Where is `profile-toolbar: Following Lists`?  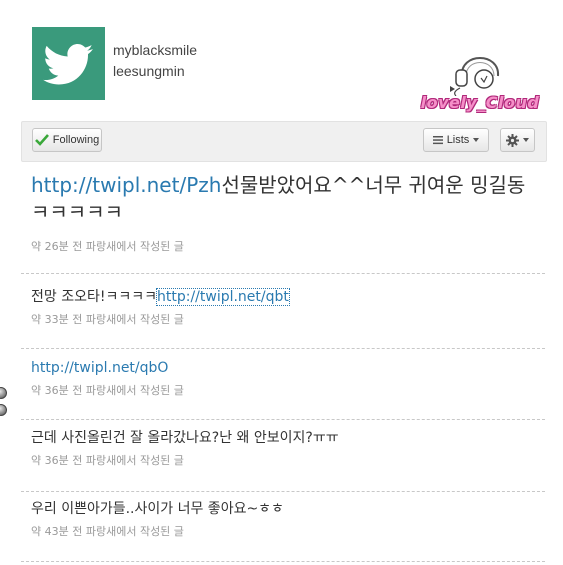
profile-toolbar: Following Lists is located at coordinates (284, 141).